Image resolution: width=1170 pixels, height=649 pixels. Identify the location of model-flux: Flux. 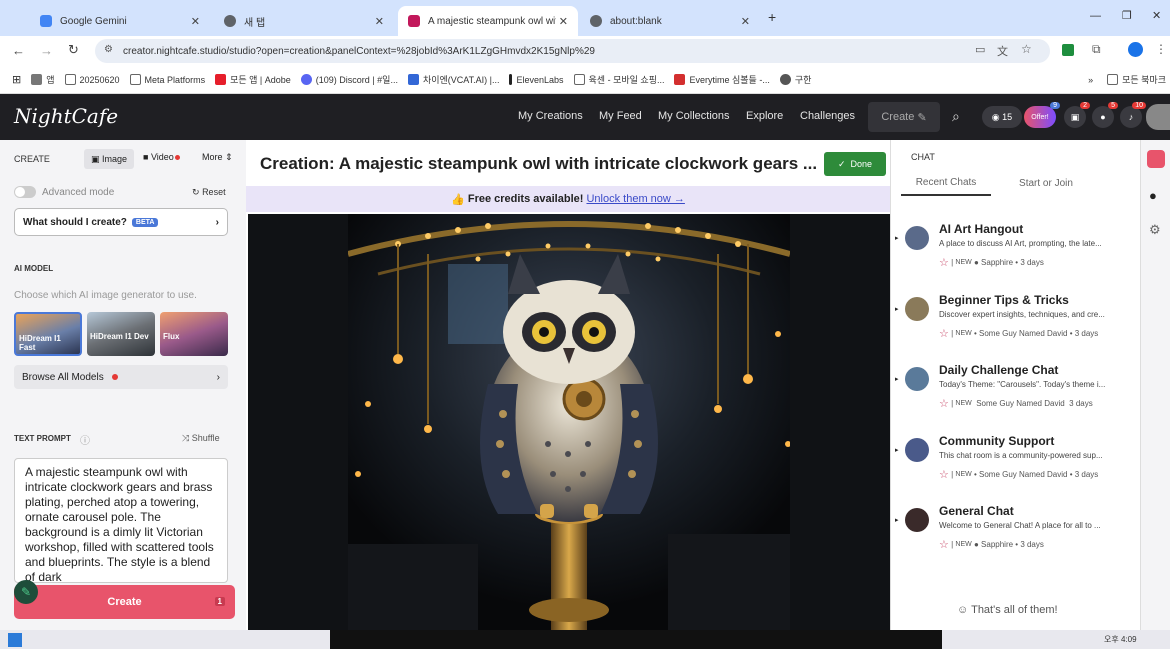
(194, 334).